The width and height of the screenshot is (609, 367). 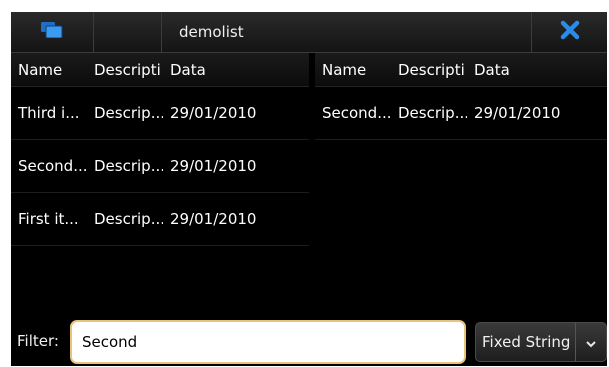 What do you see at coordinates (309, 32) in the screenshot?
I see `title-bar: demolist` at bounding box center [309, 32].